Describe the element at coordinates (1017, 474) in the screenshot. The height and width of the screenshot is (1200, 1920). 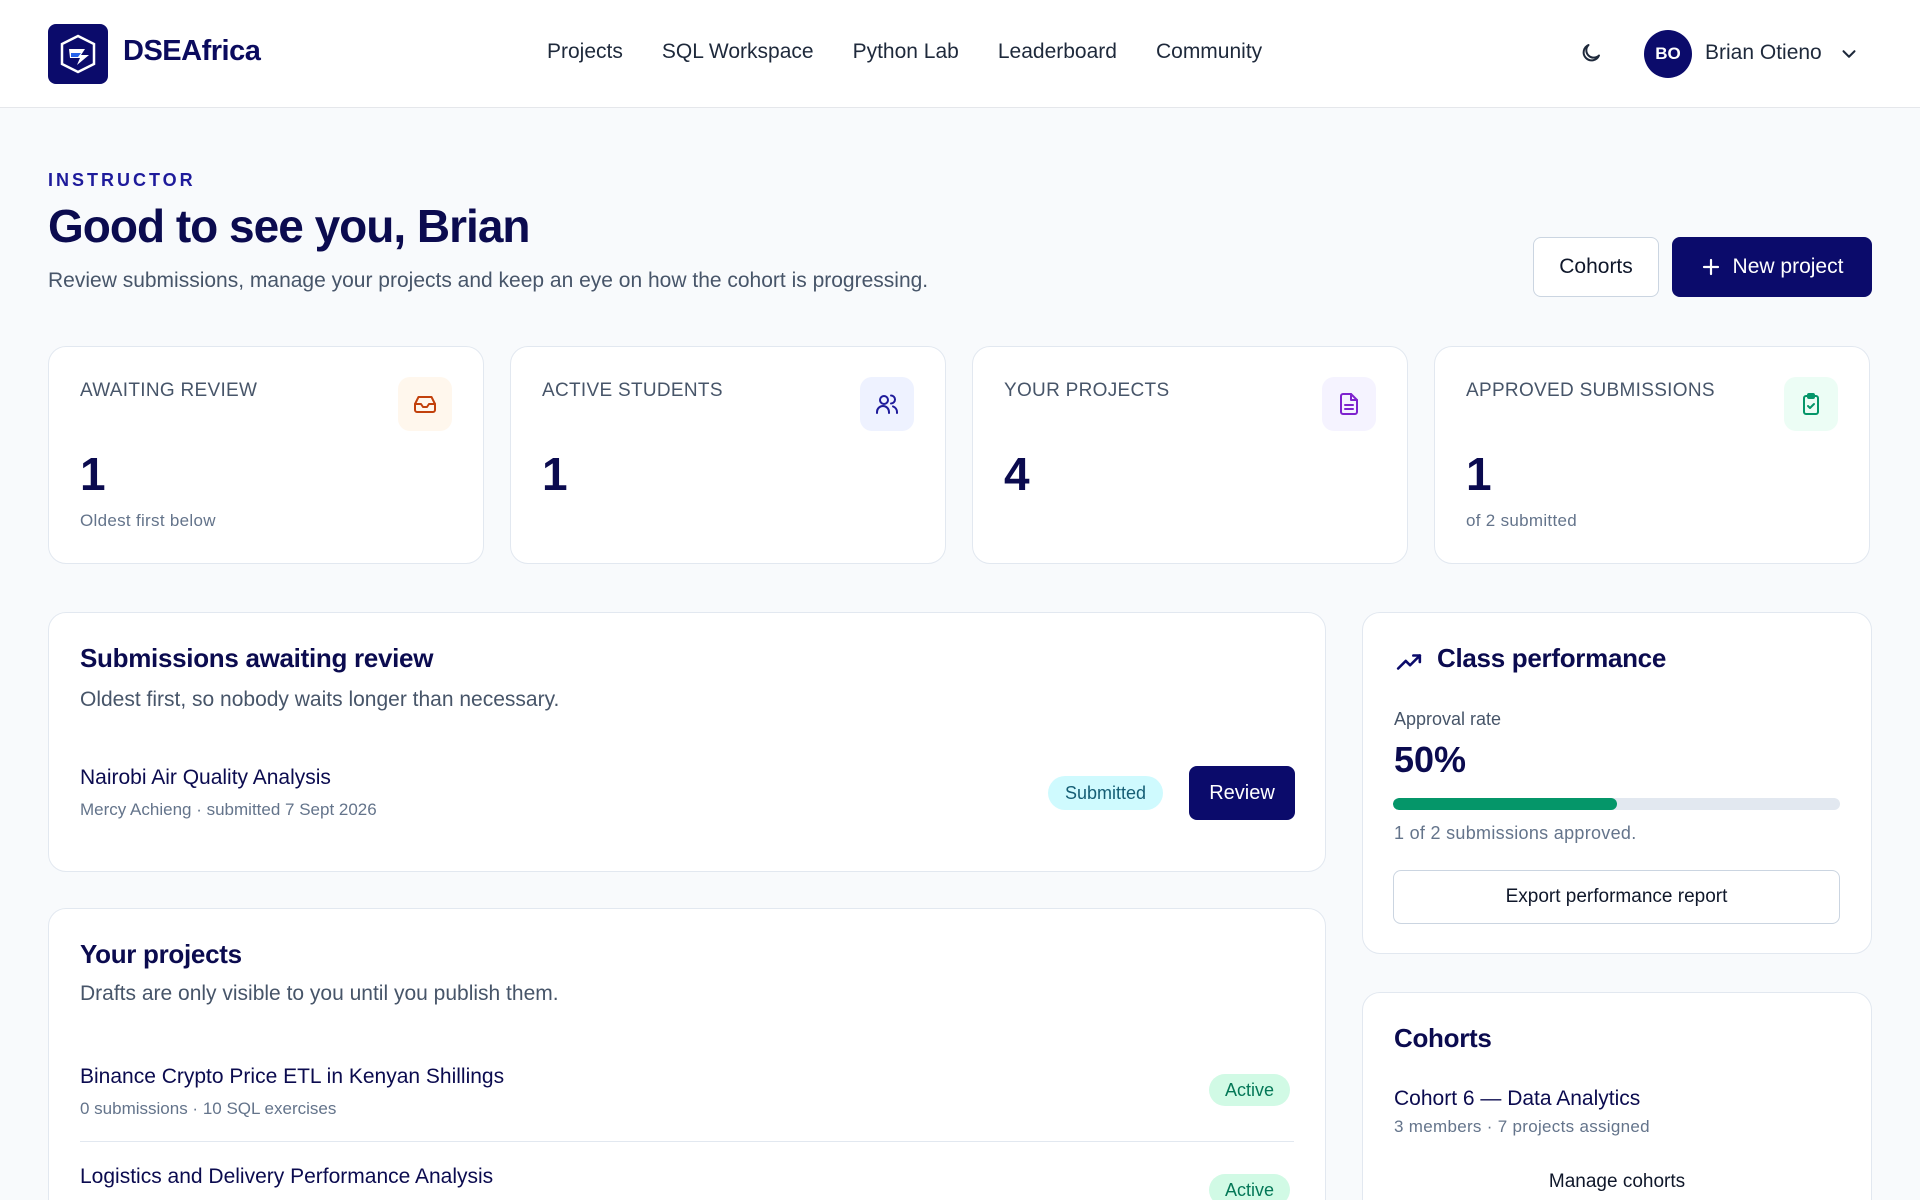
I see `stat-value: 4` at that location.